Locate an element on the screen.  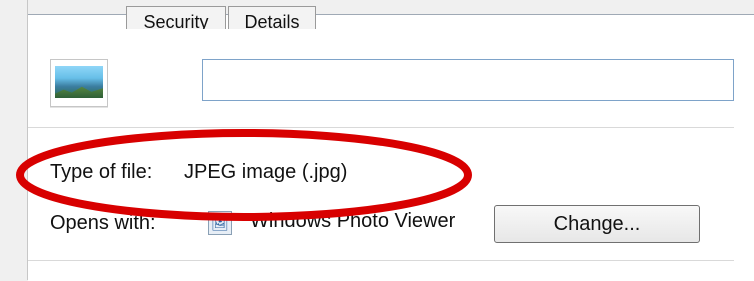
type-of-file-value: JPEG image (.jpg) is located at coordinates (266, 172).